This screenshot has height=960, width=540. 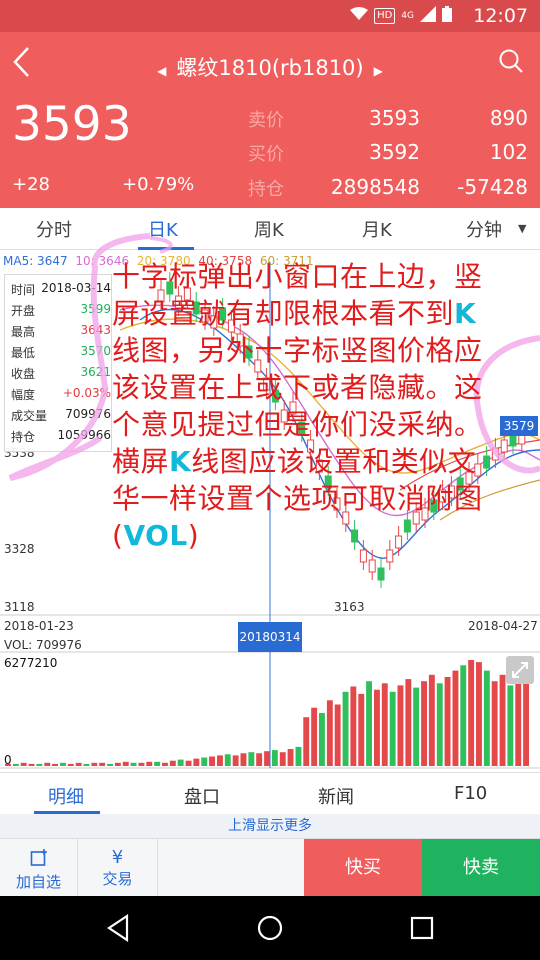 I want to click on instrument-title: ◀ 螺纹1810(rb1810) ▶, so click(x=270, y=67).